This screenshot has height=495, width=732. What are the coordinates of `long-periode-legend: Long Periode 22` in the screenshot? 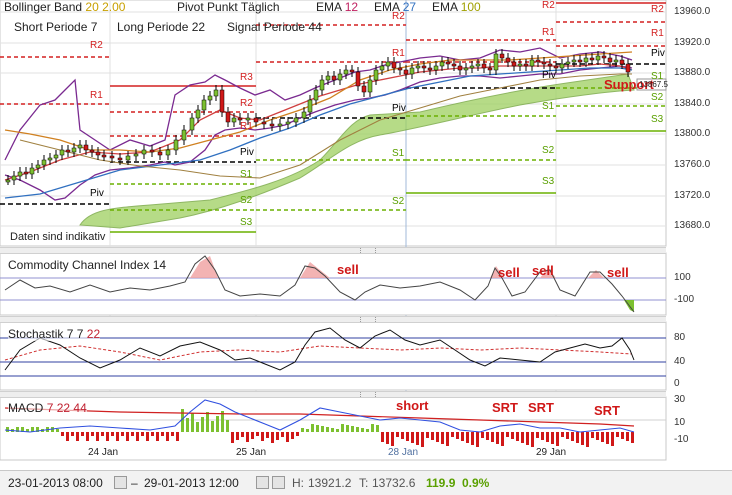 It's located at (161, 27).